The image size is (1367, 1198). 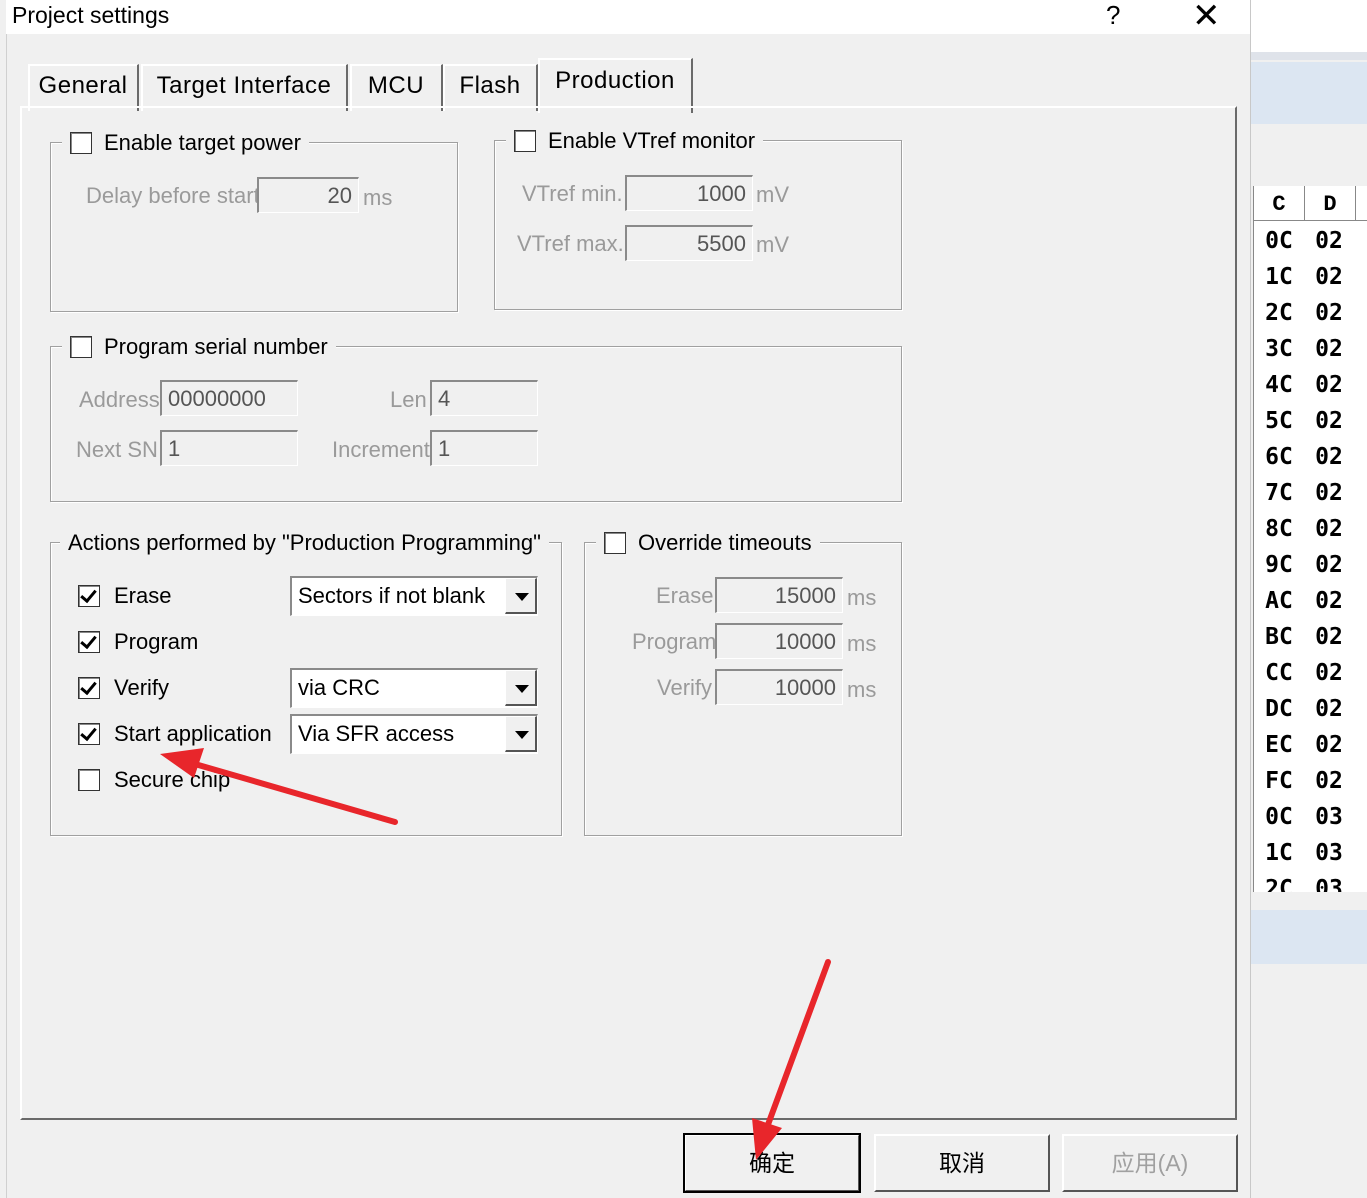 What do you see at coordinates (652, 140) in the screenshot?
I see `enable-vtref-monitor-label: Enable VTref monitor` at bounding box center [652, 140].